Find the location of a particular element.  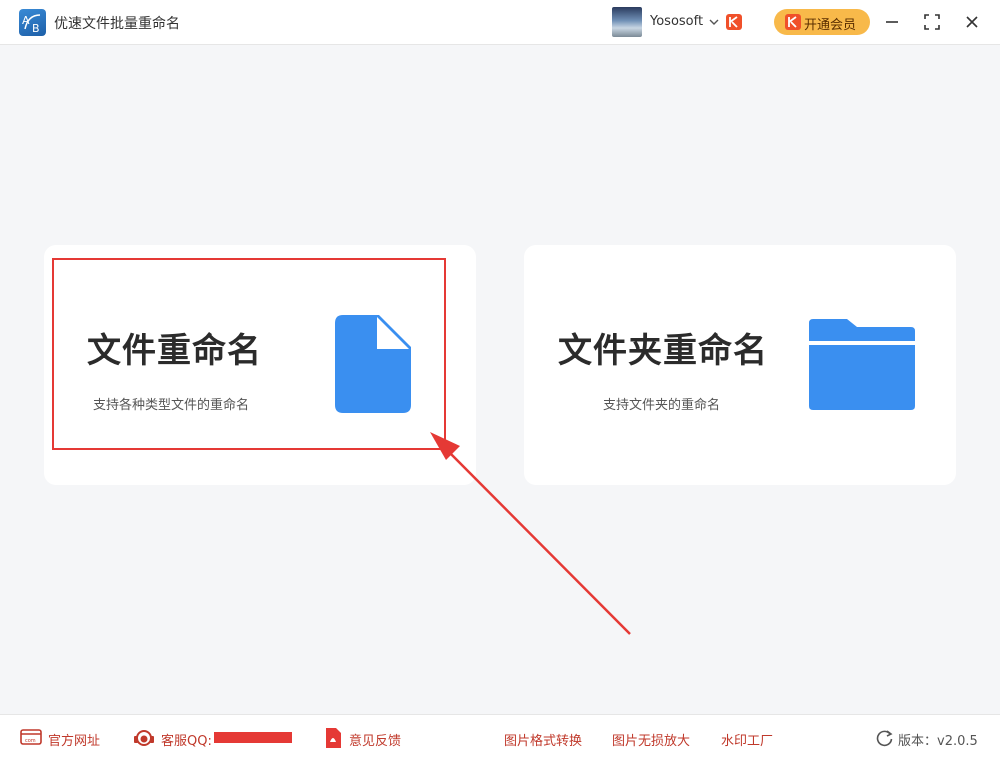

app-logo: A B is located at coordinates (32, 22).